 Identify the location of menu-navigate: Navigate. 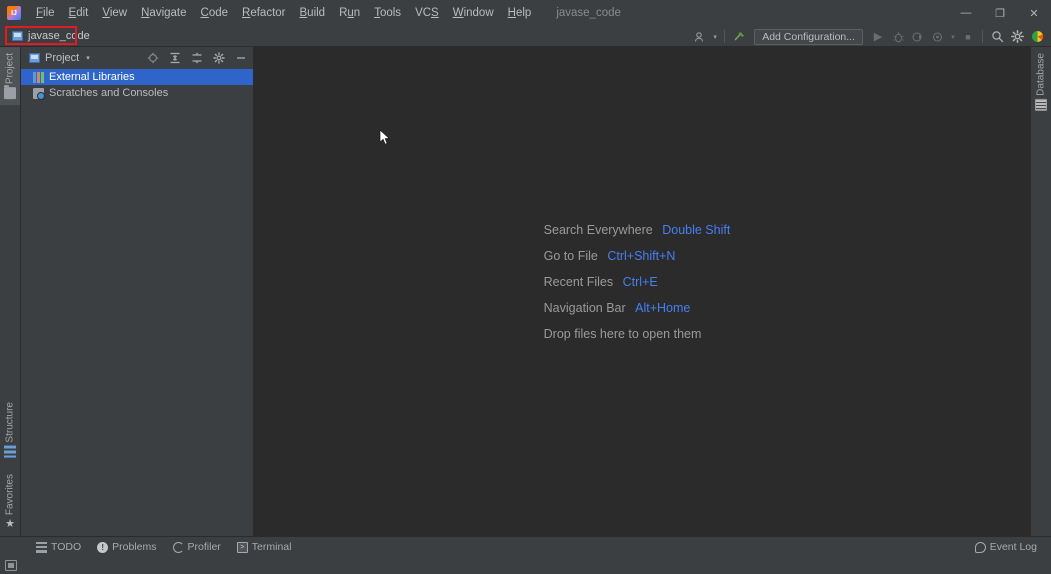
(163, 13).